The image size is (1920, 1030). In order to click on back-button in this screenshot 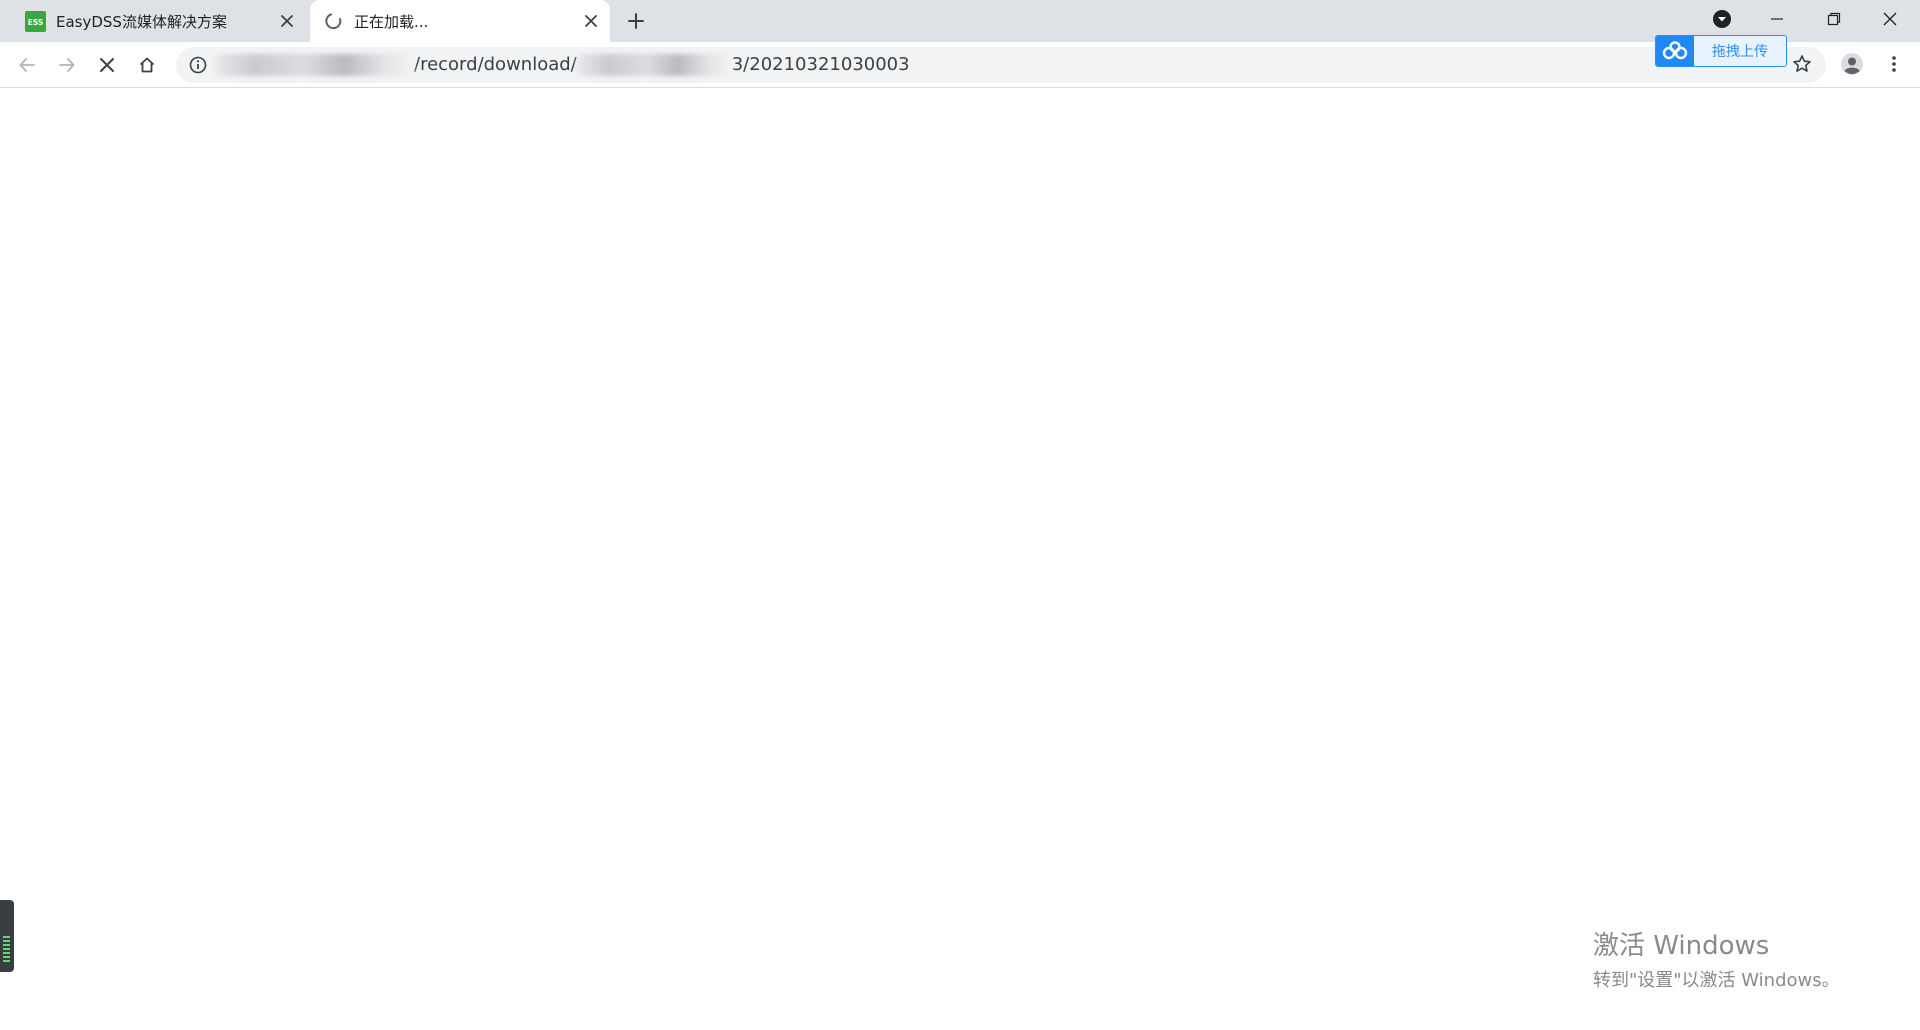, I will do `click(27, 65)`.